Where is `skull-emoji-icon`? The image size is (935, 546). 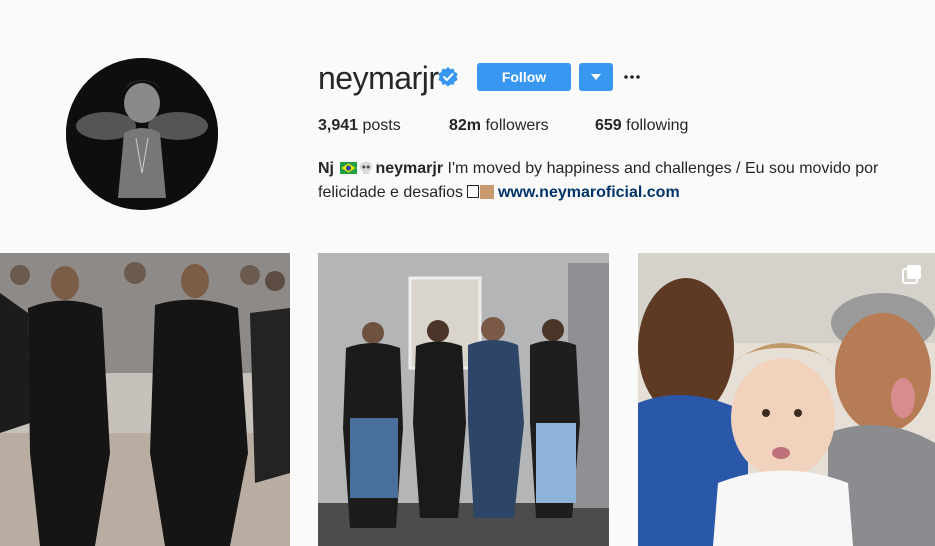 skull-emoji-icon is located at coordinates (366, 167).